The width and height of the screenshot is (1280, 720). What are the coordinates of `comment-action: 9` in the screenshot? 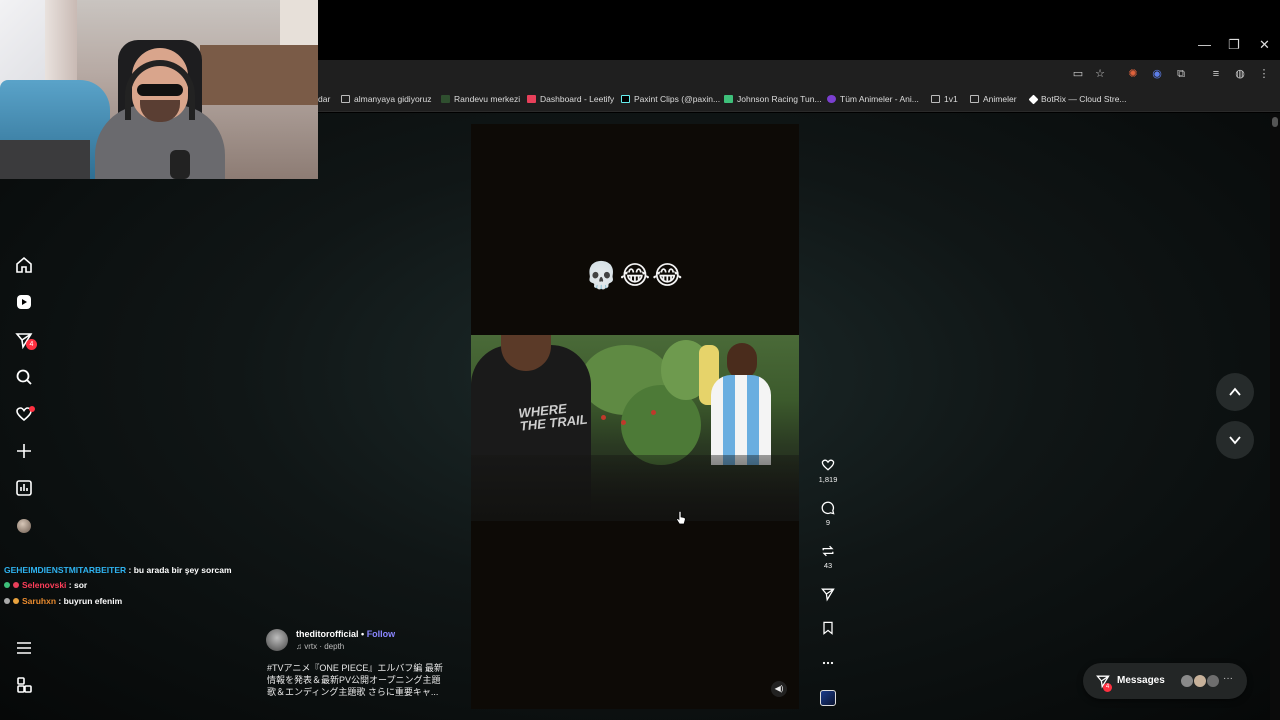 It's located at (828, 514).